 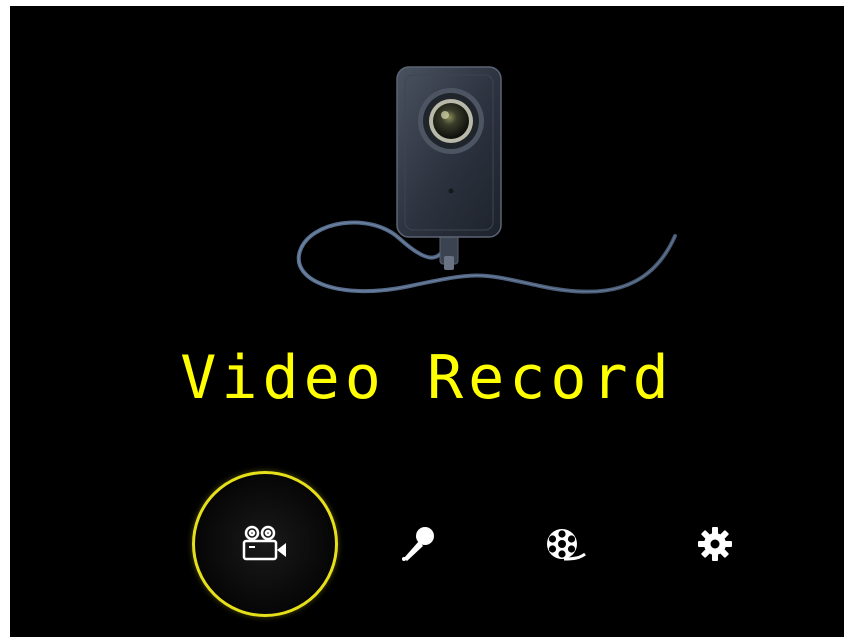 I want to click on menu-item-settings, so click(x=715, y=544).